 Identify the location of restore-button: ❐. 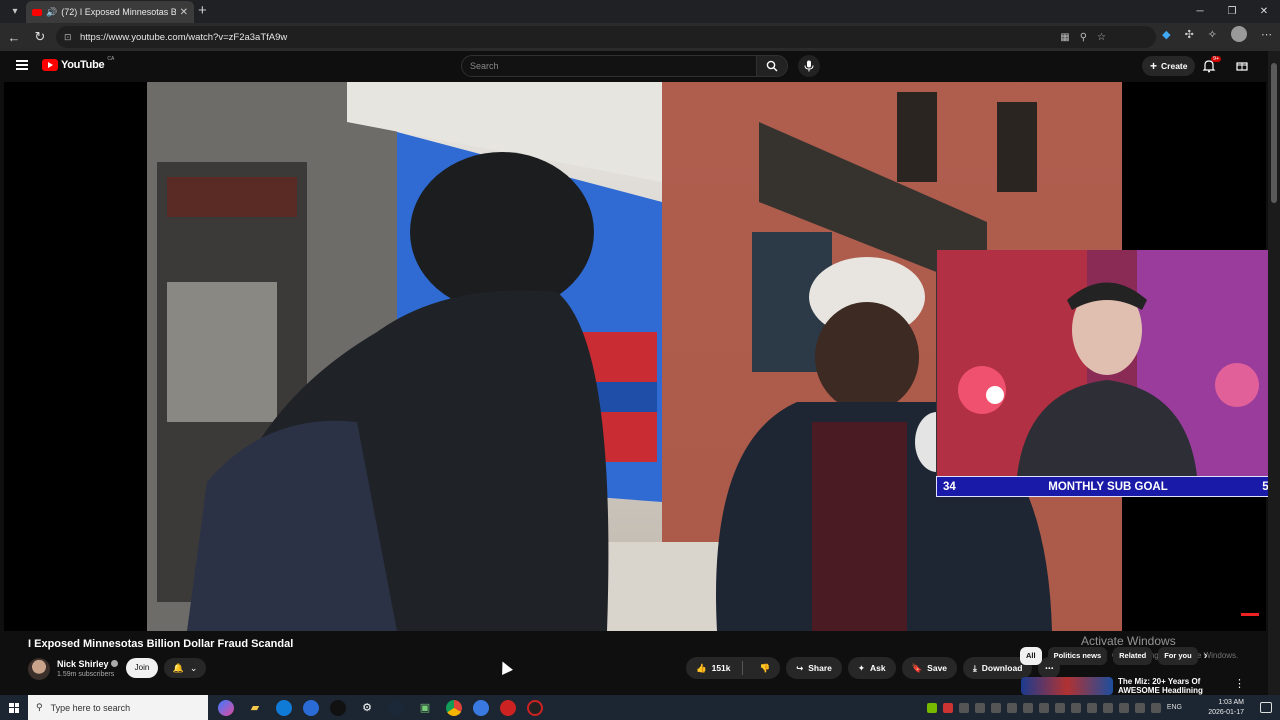
(1232, 11).